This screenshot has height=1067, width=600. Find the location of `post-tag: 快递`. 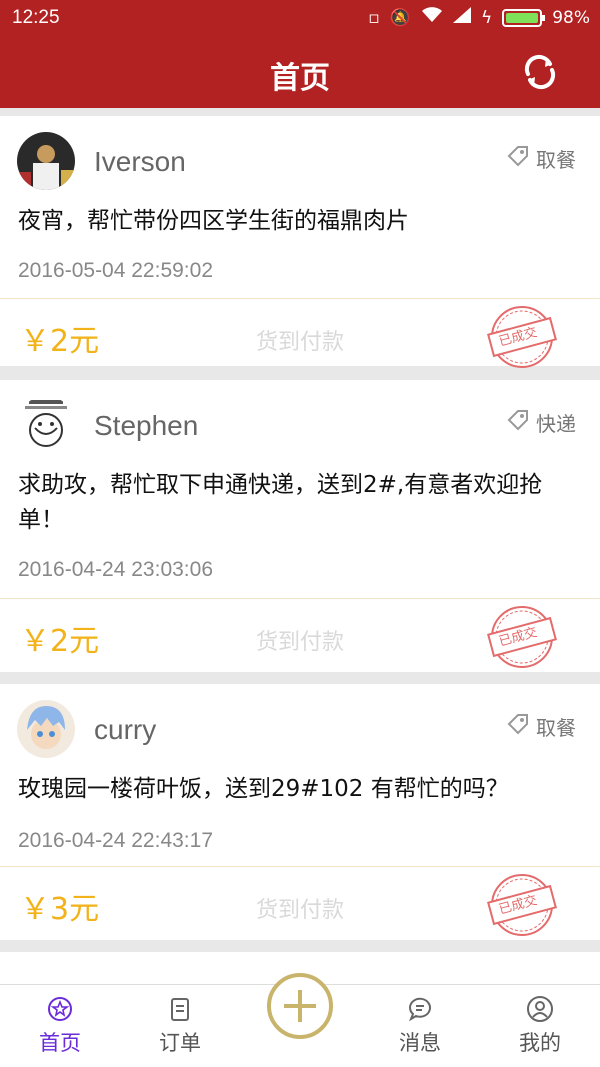

post-tag: 快递 is located at coordinates (541, 422).